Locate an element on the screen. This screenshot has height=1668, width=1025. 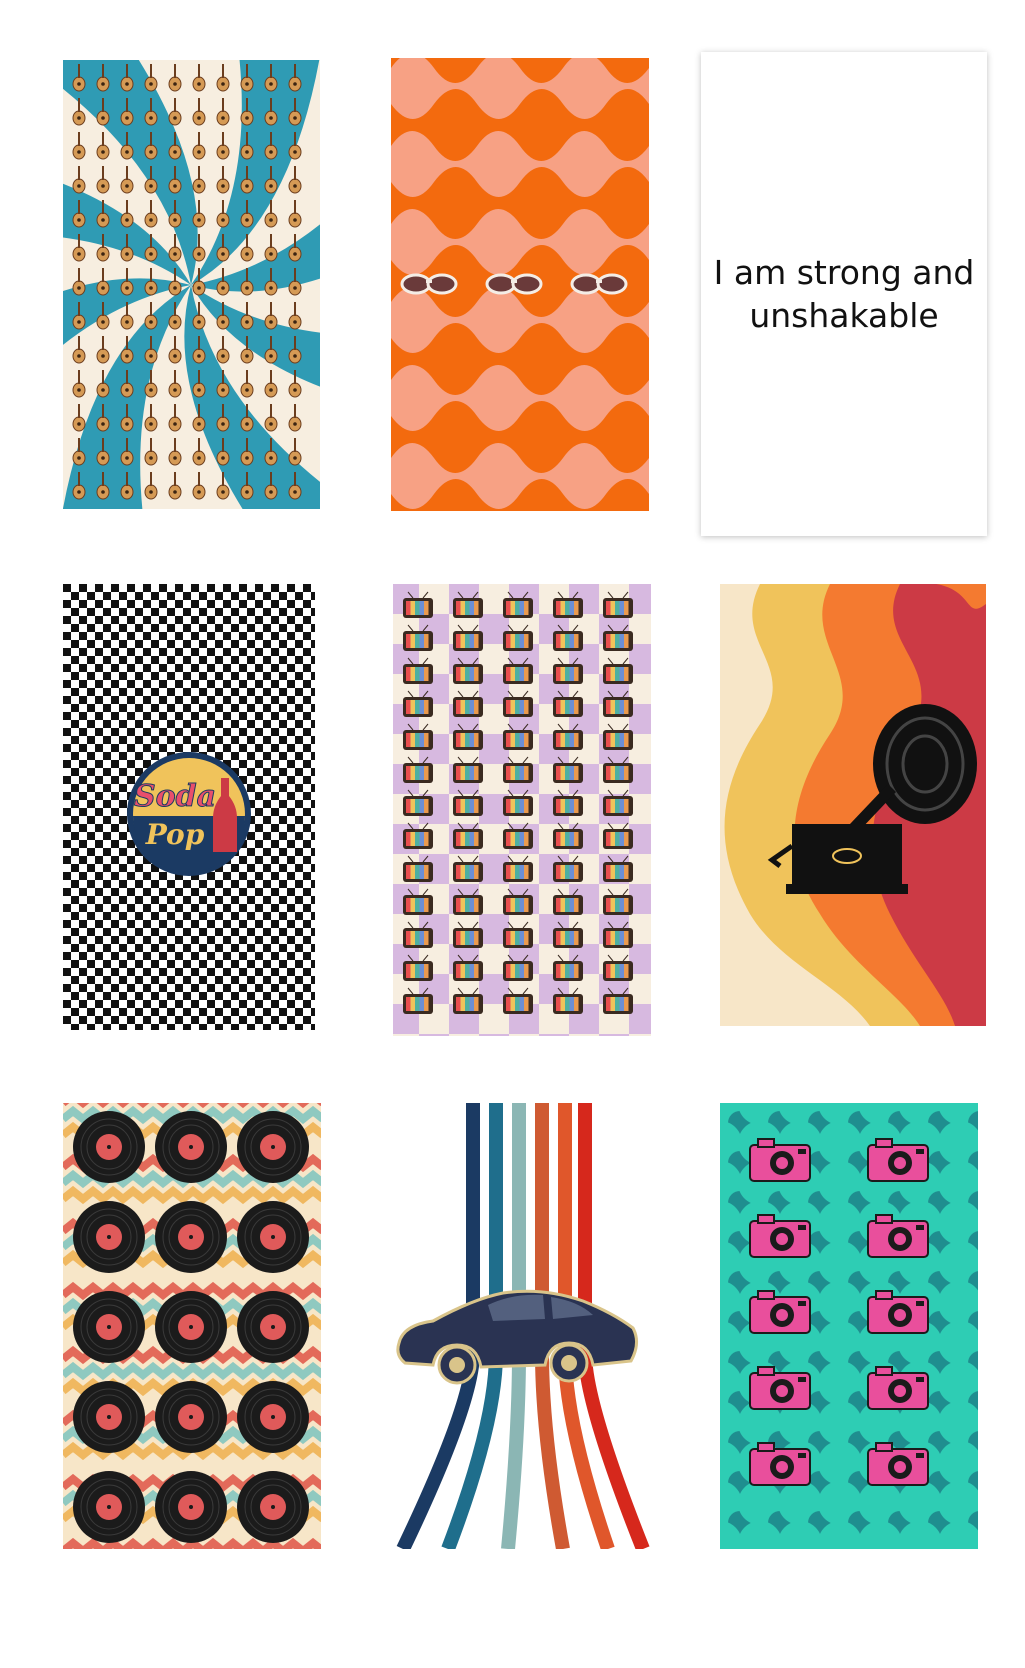
soda-pop-badge: Soda Pop is located at coordinates (189, 814).